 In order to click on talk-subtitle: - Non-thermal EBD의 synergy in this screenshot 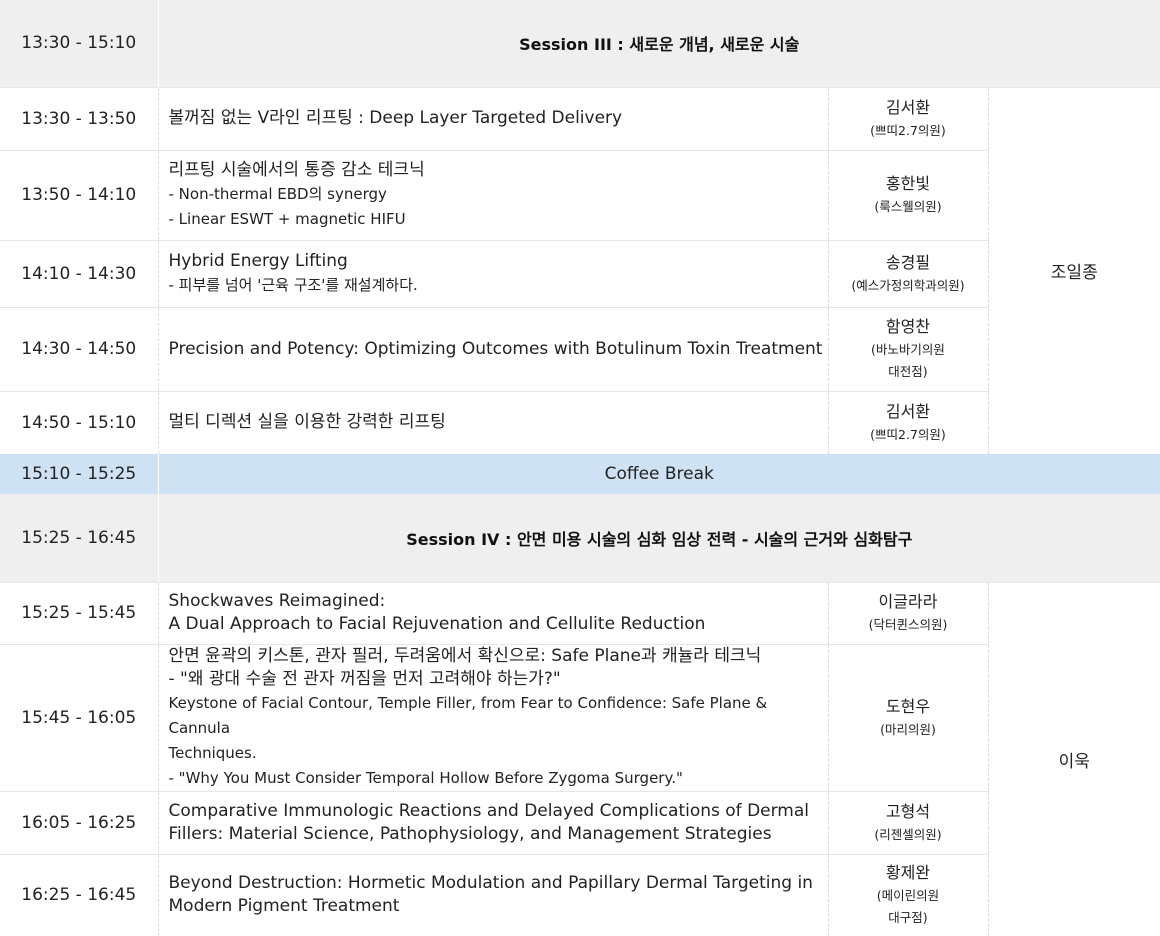, I will do `click(498, 194)`.